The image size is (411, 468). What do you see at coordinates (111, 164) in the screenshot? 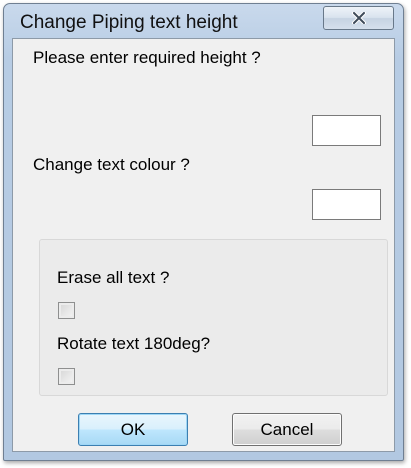
I see `colour-label: Change text colour ?` at bounding box center [111, 164].